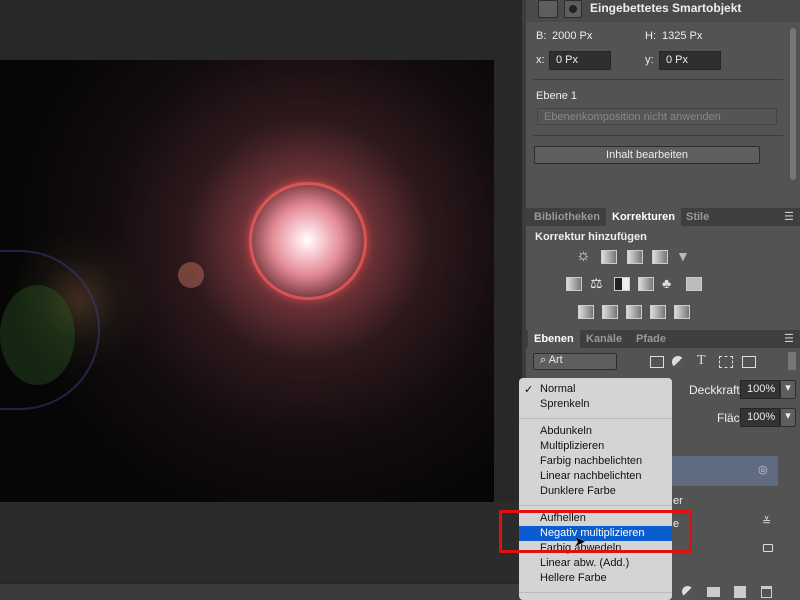 Image resolution: width=800 pixels, height=600 pixels. What do you see at coordinates (767, 522) in the screenshot?
I see `adjustment-layer-icon: ≚` at bounding box center [767, 522].